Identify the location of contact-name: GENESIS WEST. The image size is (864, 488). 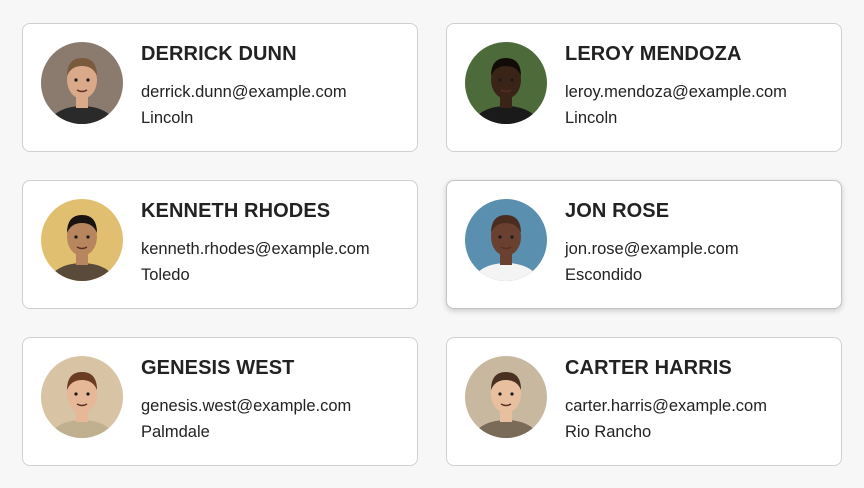
(218, 368).